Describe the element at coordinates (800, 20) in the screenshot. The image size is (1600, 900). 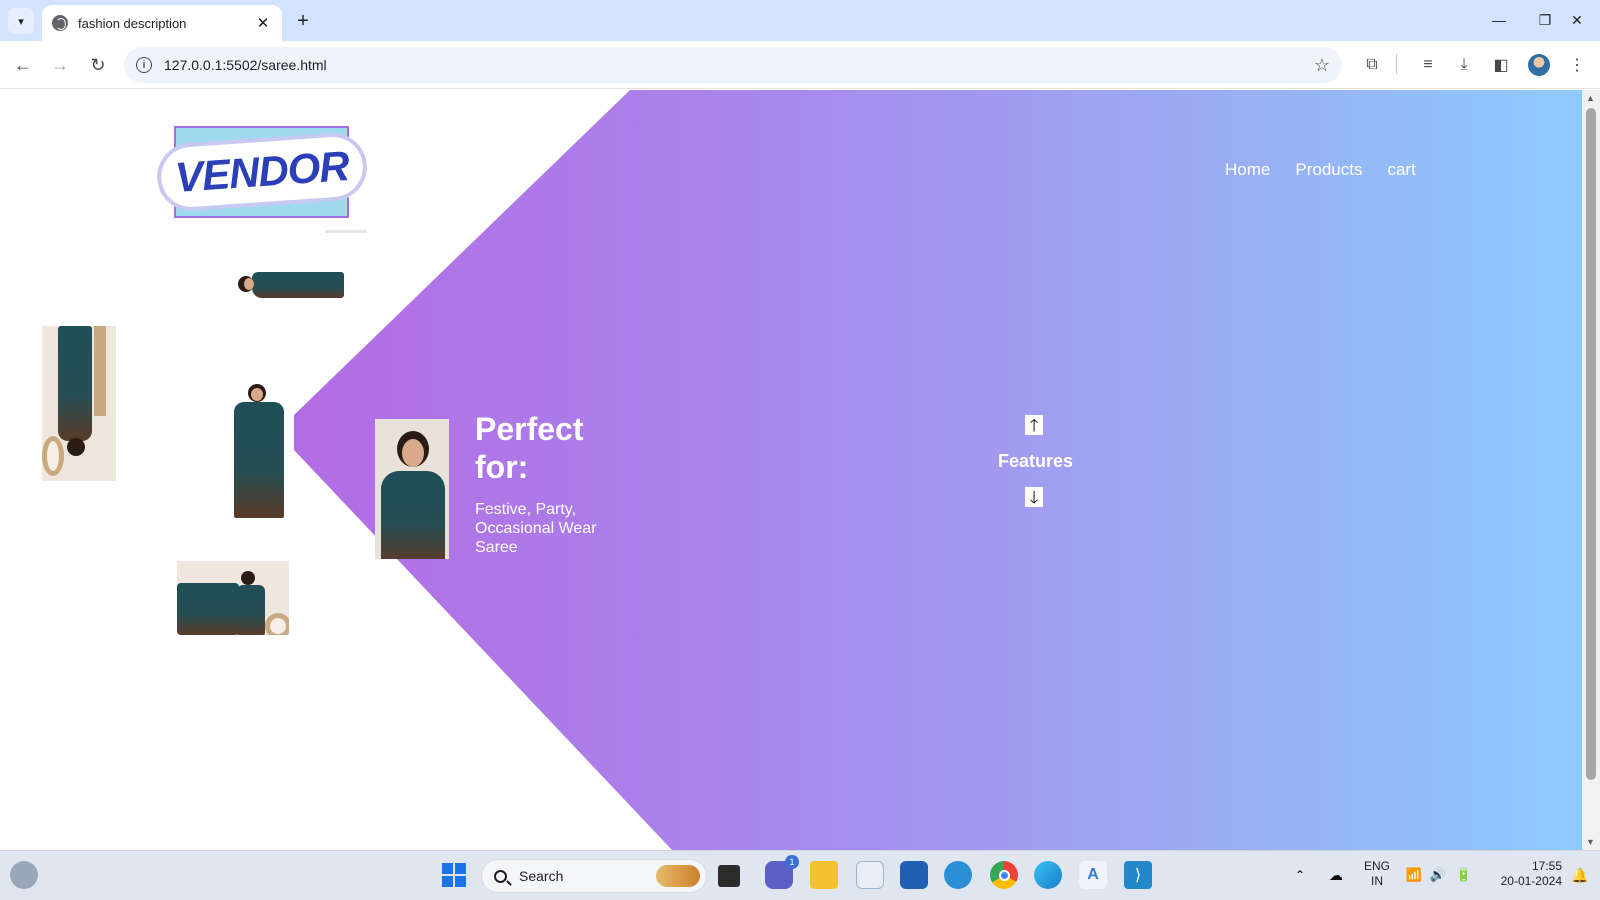
I see `tab-strip: ▾ fashion description ✕ + — ❐ ✕` at that location.